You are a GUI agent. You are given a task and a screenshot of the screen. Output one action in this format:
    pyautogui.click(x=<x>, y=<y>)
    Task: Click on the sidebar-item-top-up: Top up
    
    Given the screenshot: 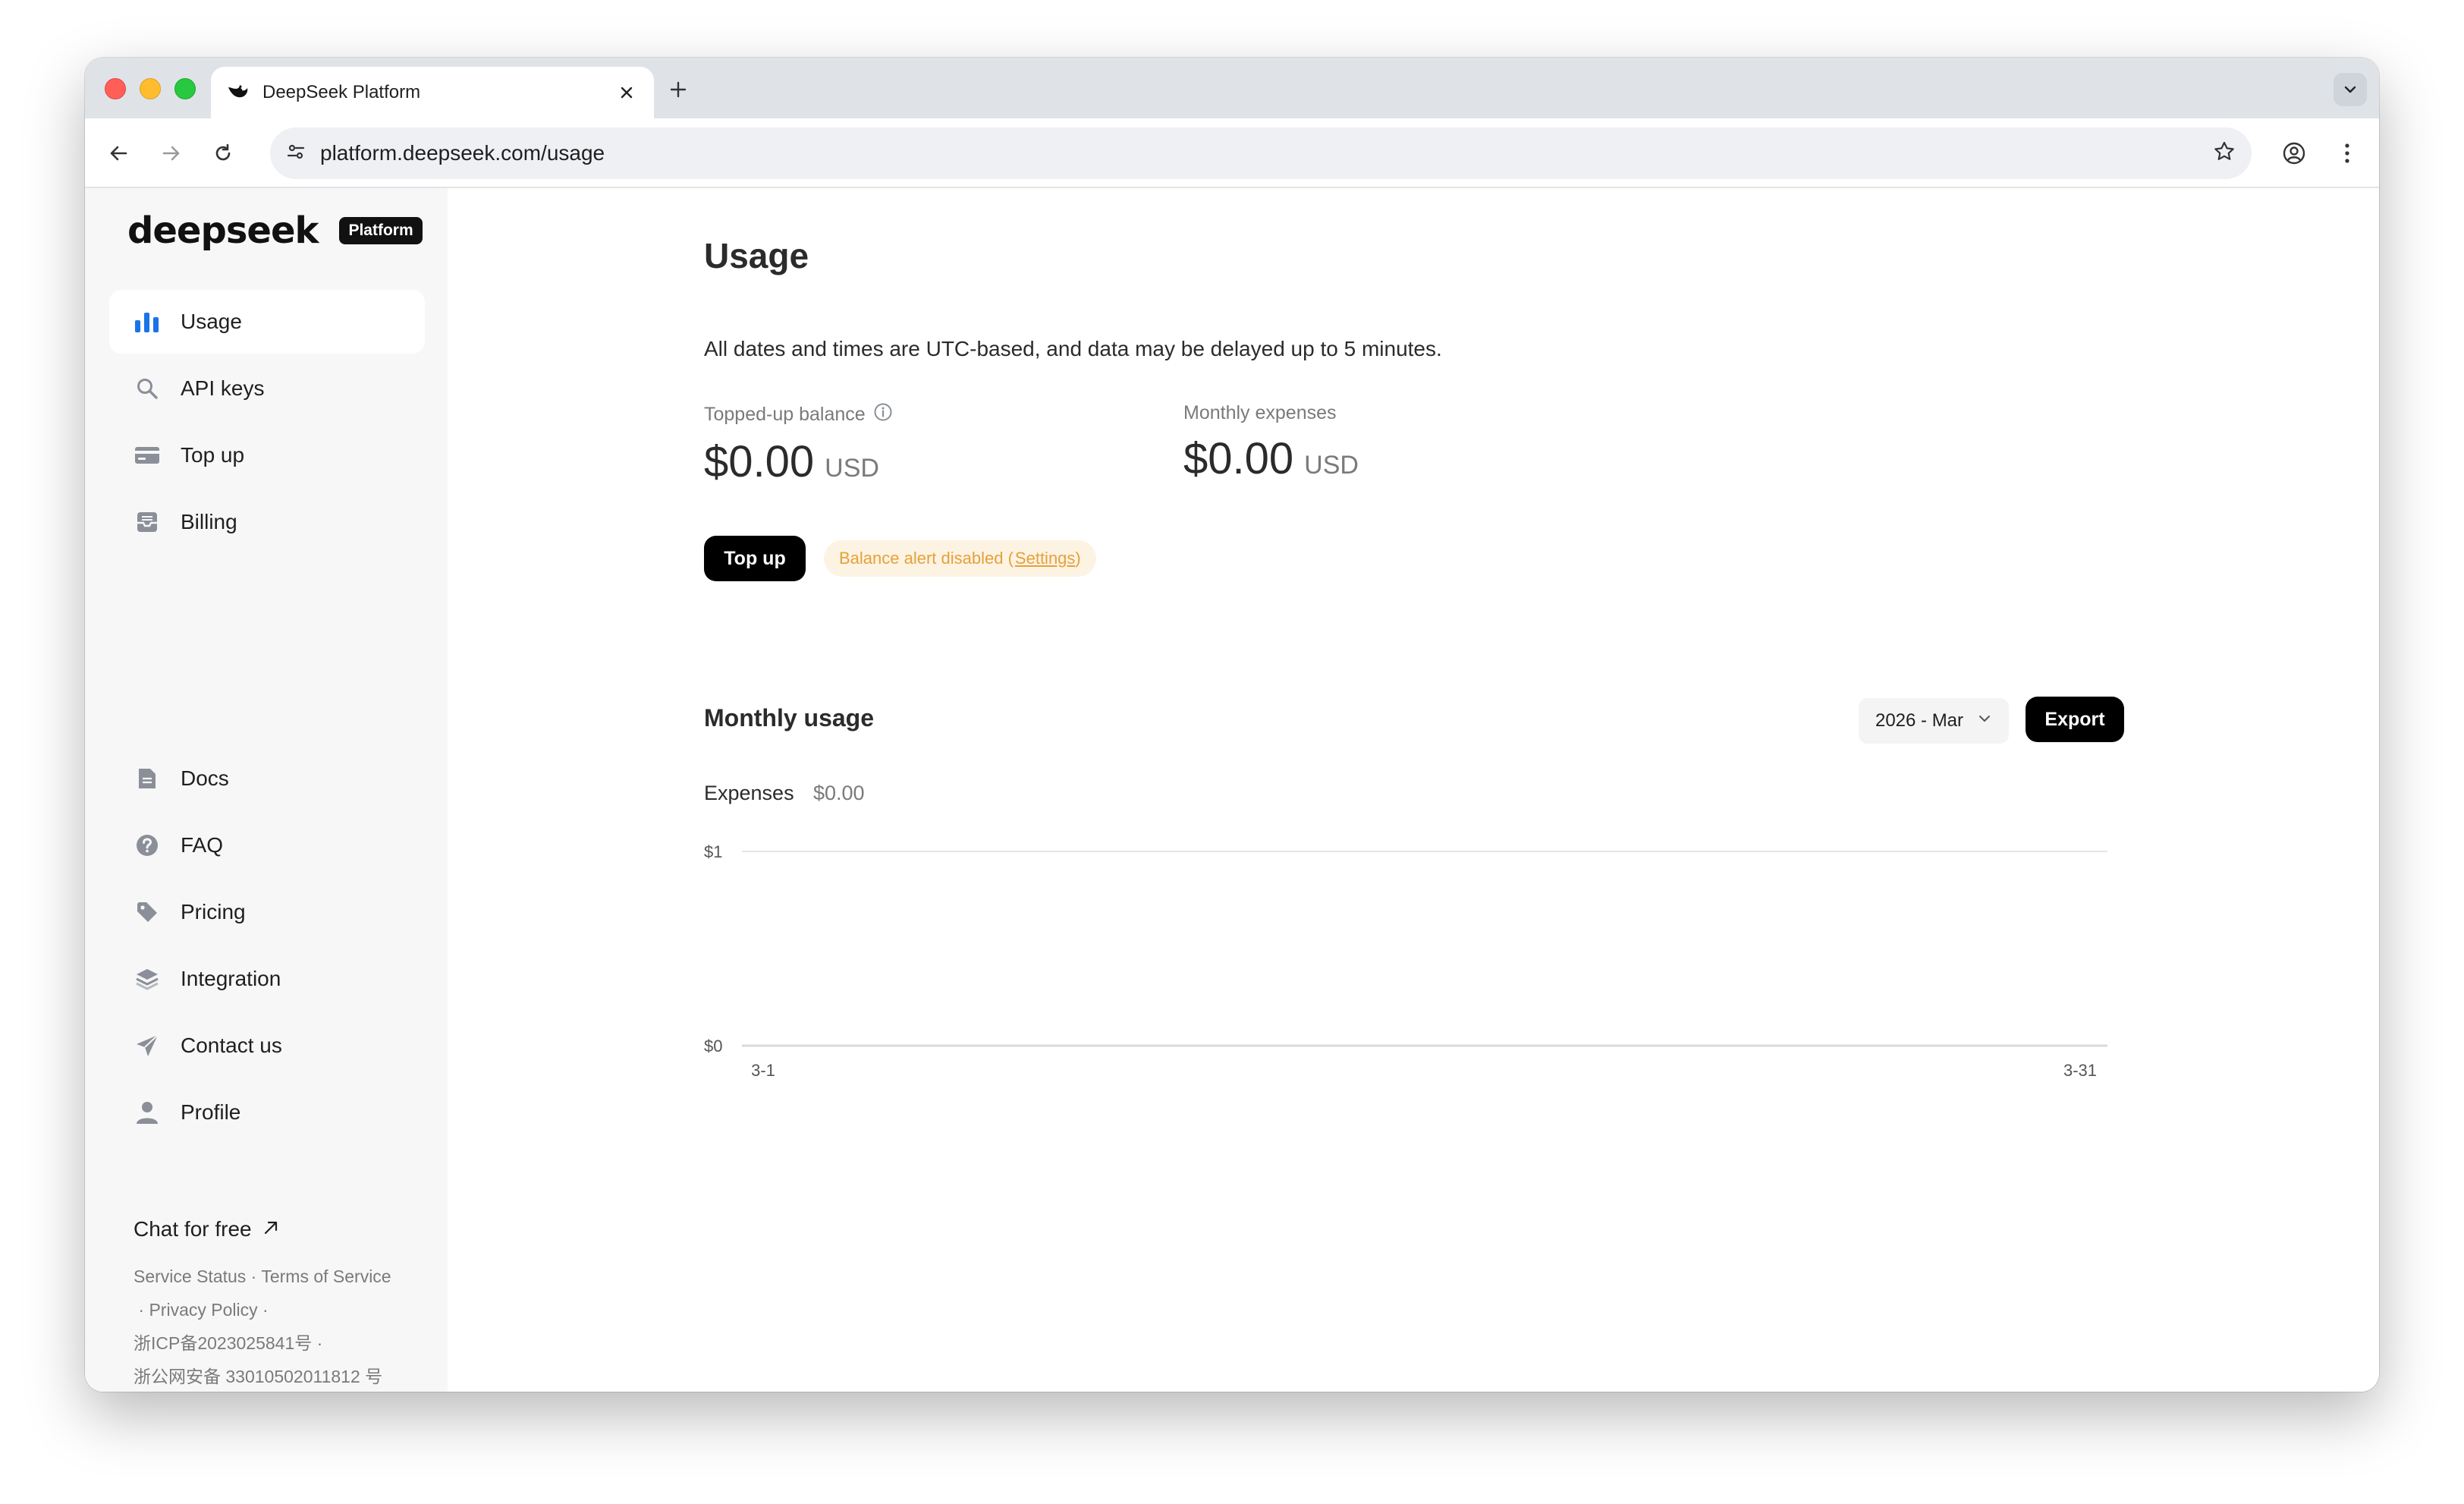 What is the action you would take?
    pyautogui.click(x=267, y=455)
    